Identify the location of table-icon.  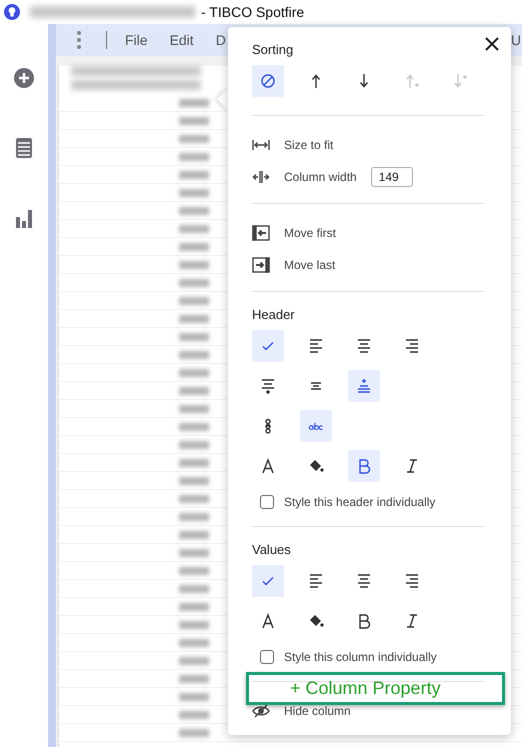
(24, 148).